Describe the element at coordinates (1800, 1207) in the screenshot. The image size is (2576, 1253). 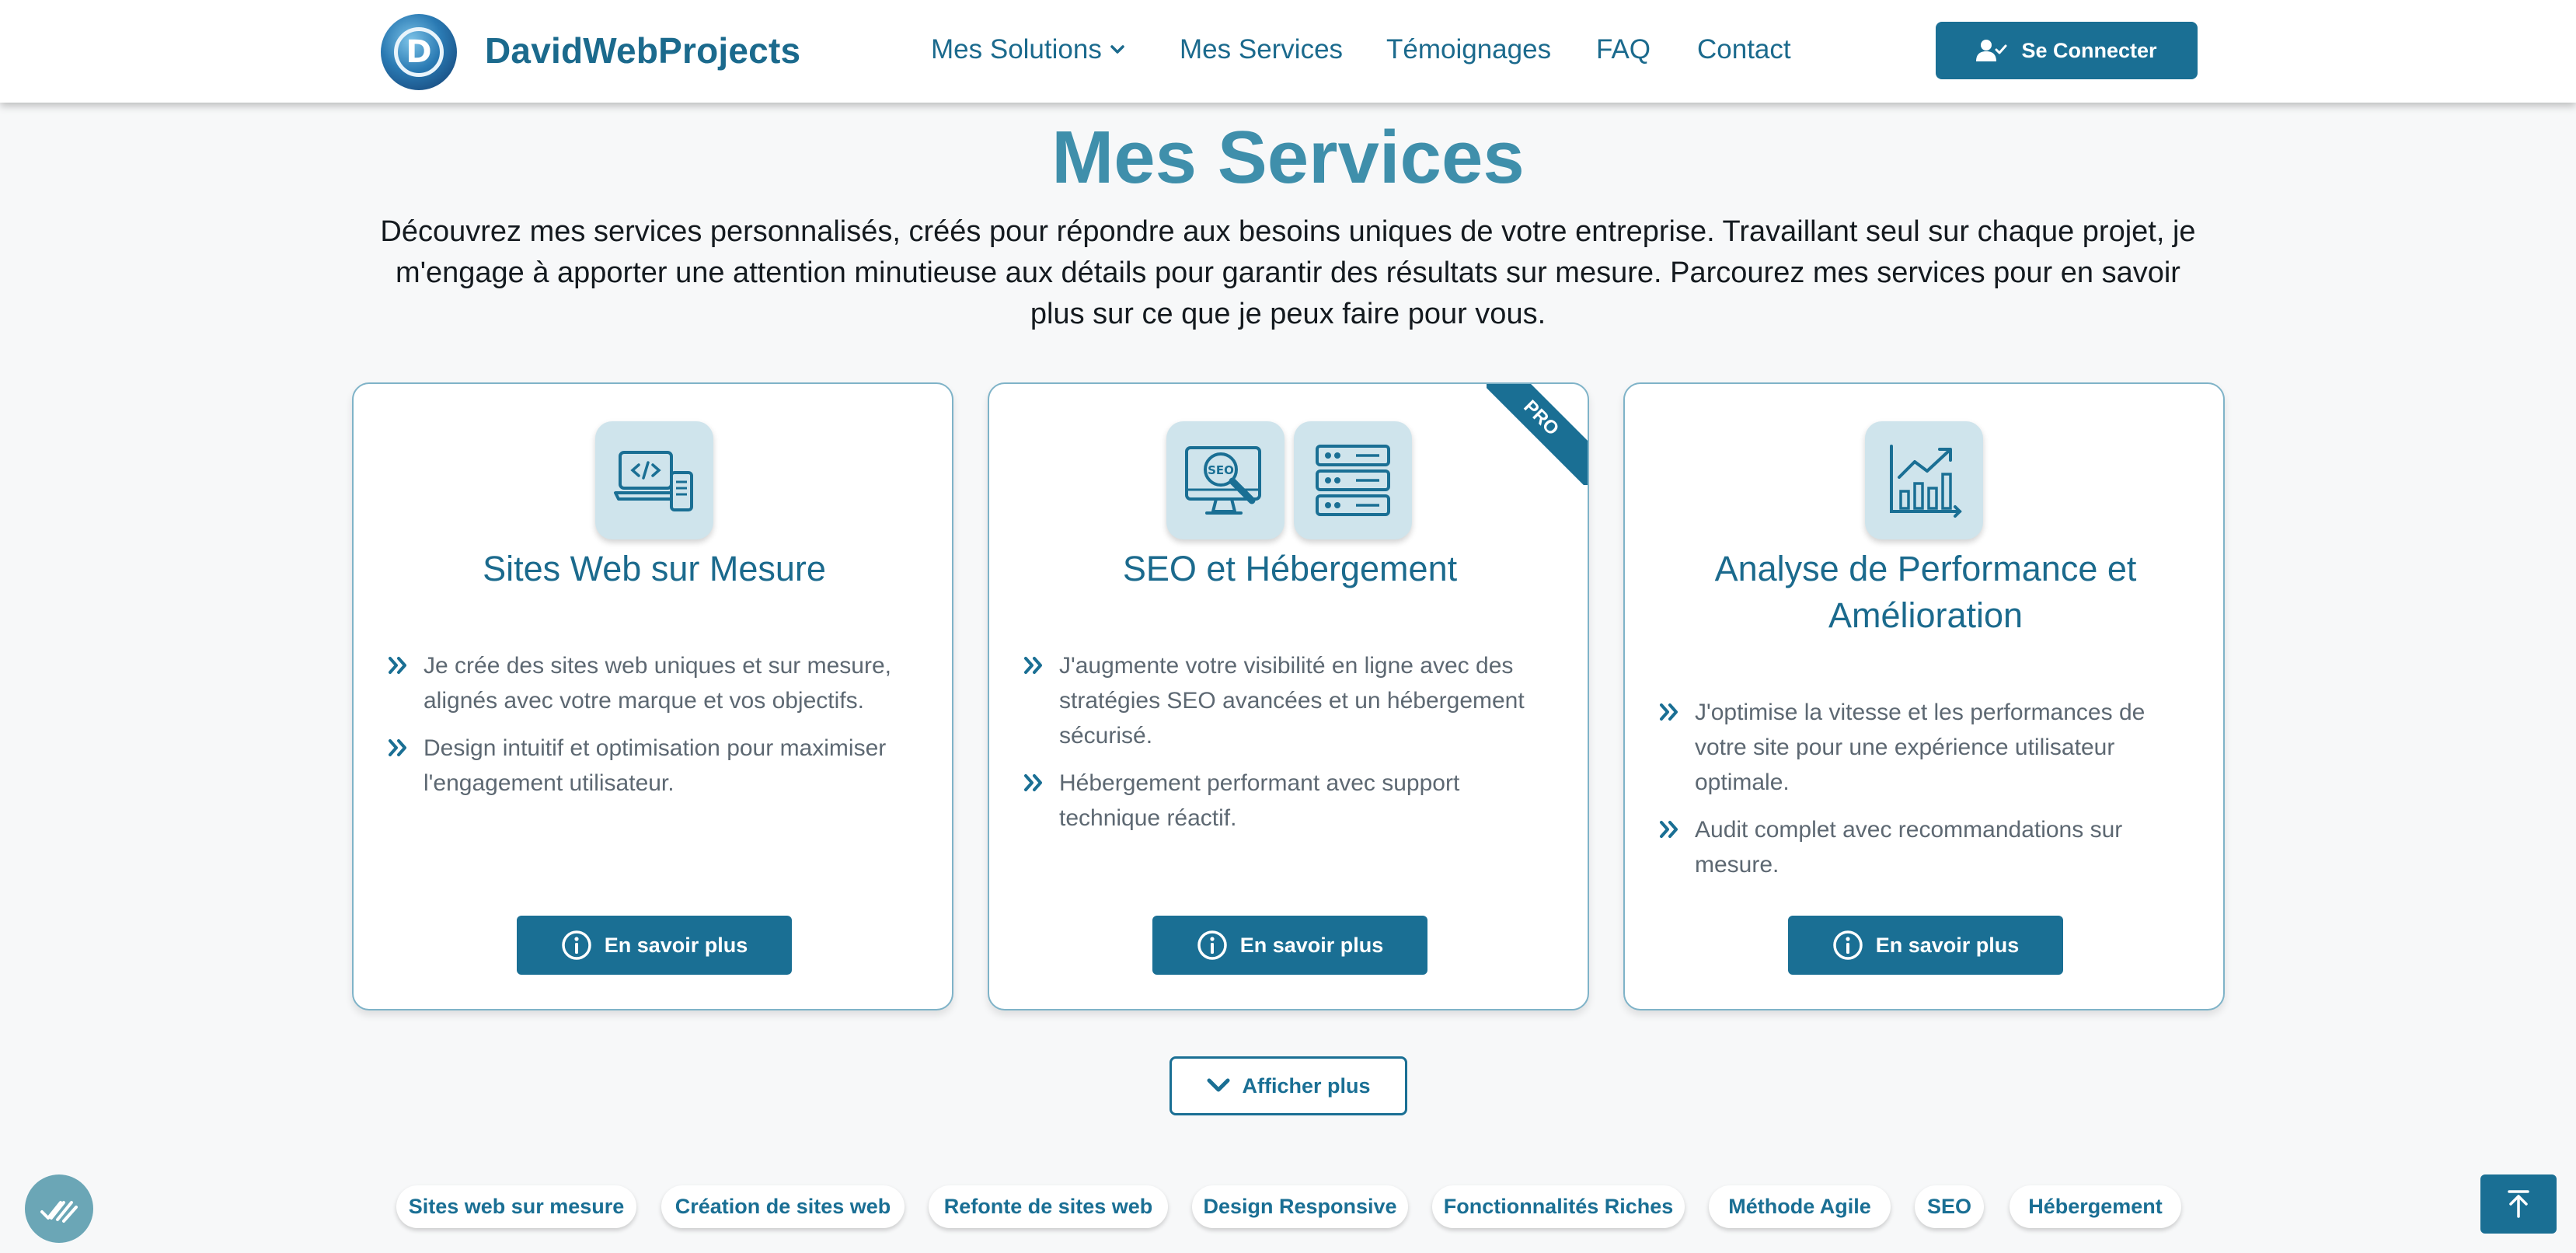
I see `tag-methode-agile: Méthode Agile` at that location.